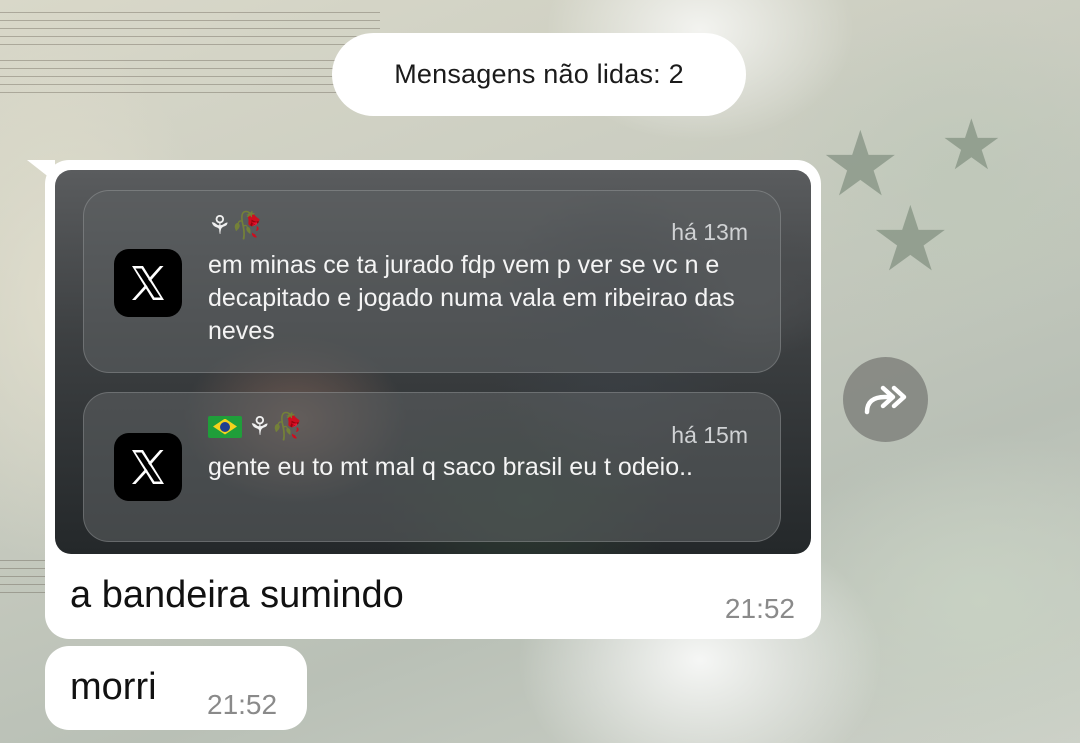 This screenshot has height=743, width=1080. Describe the element at coordinates (225, 426) in the screenshot. I see `brazil-flag-icon` at that location.